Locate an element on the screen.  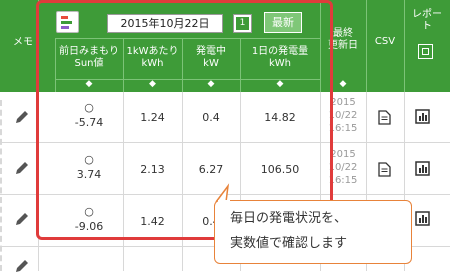
callout-line1: 毎日の発電状況を、 is located at coordinates (289, 218).